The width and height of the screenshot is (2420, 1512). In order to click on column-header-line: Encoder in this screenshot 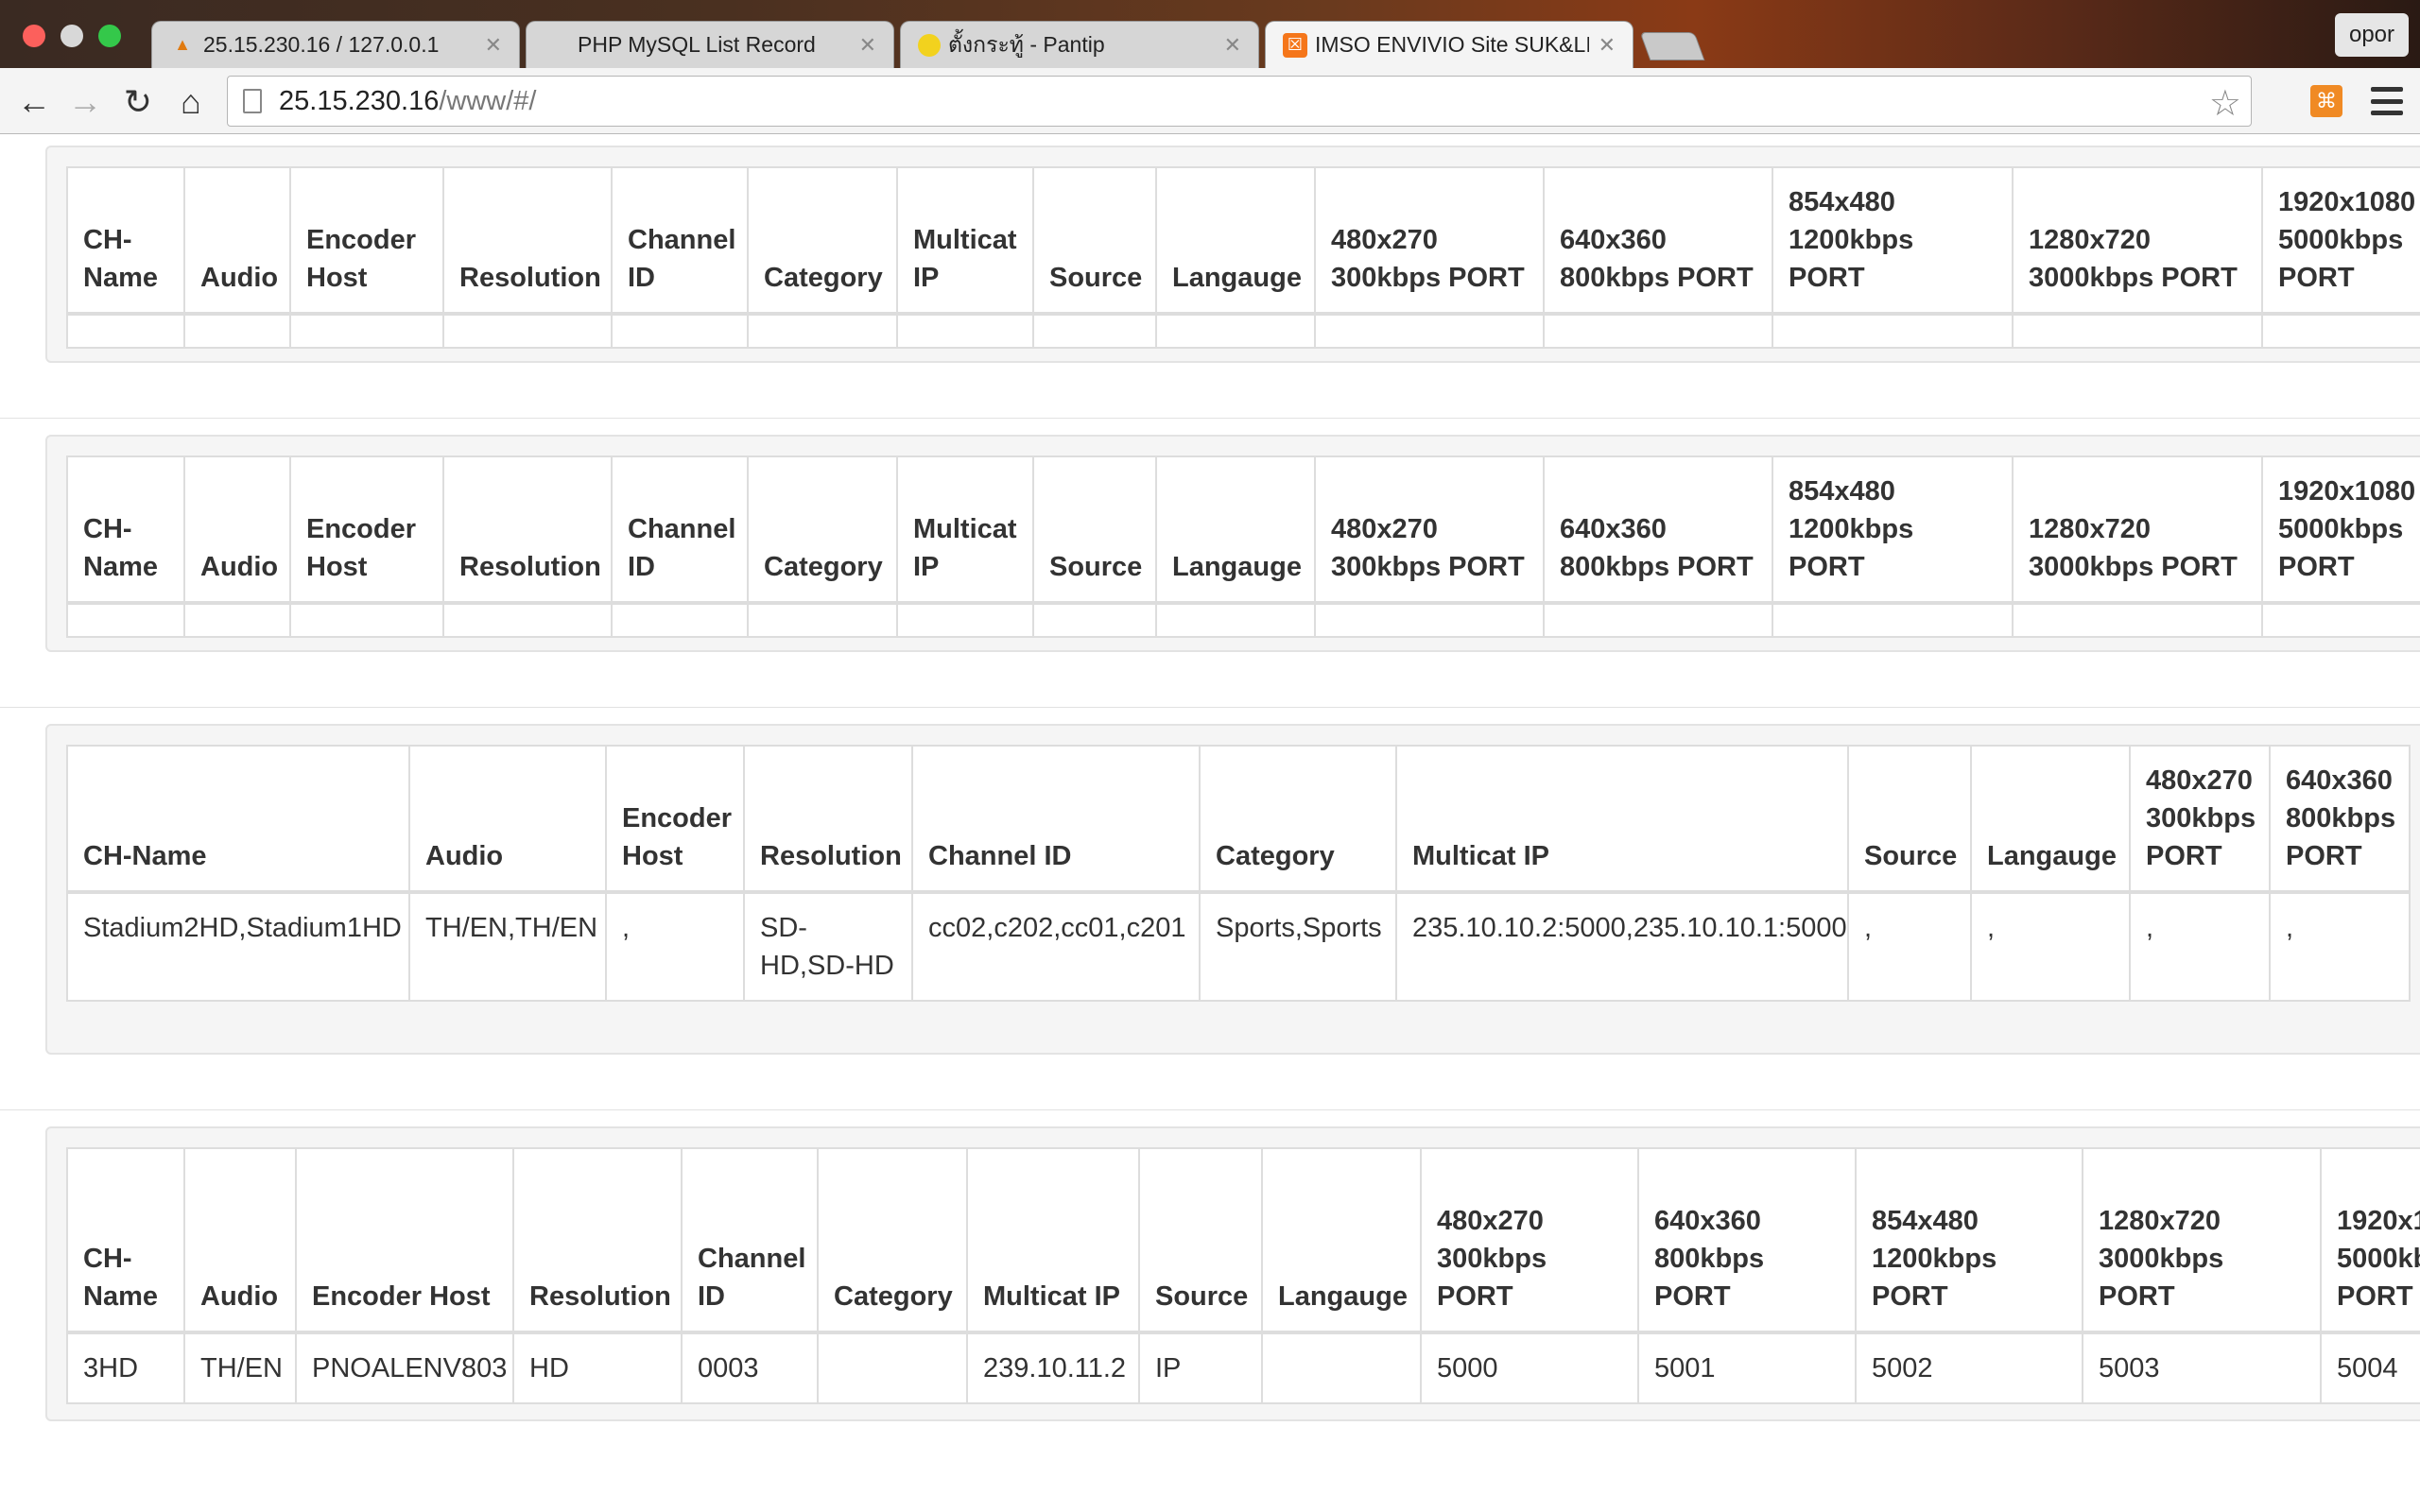, I will do `click(361, 529)`.